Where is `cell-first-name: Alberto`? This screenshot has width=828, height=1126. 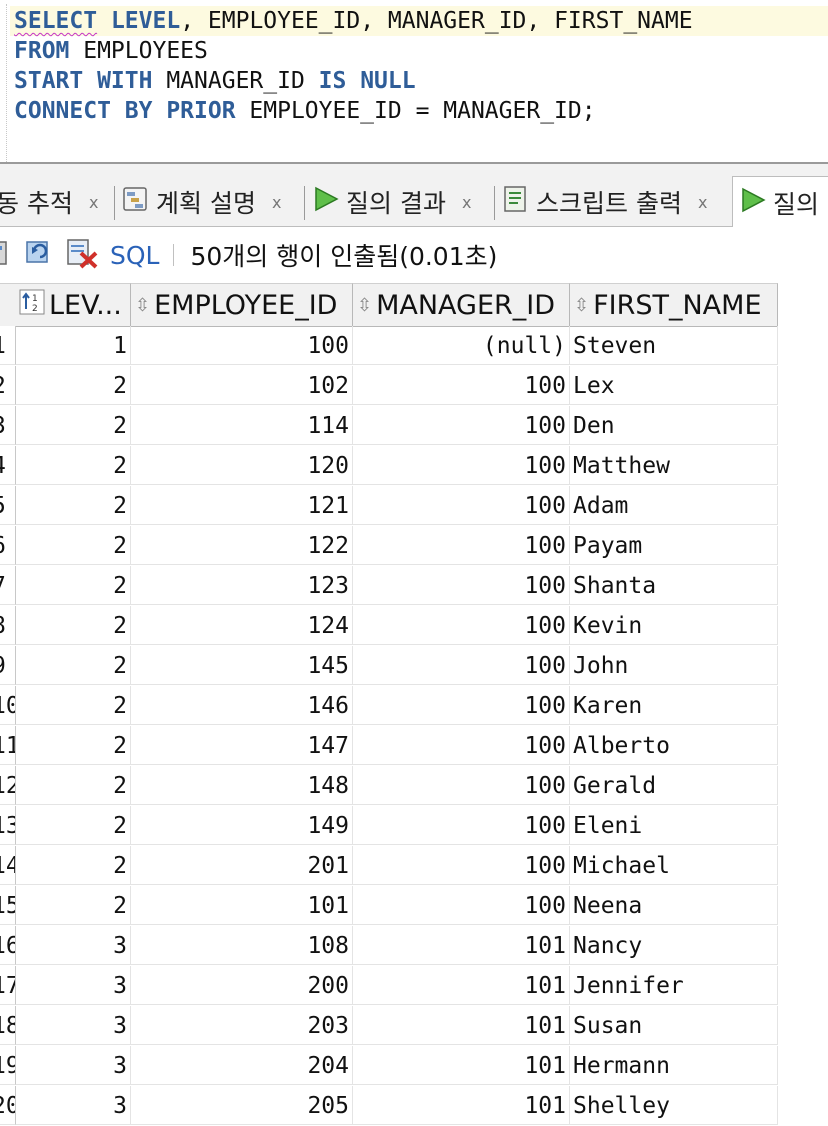
cell-first-name: Alberto is located at coordinates (674, 745).